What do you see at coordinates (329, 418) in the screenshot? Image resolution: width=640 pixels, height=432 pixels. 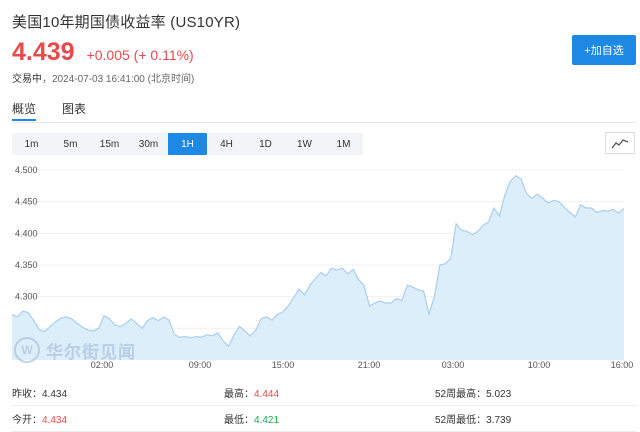 I see `stat-low: 最低：4.421` at bounding box center [329, 418].